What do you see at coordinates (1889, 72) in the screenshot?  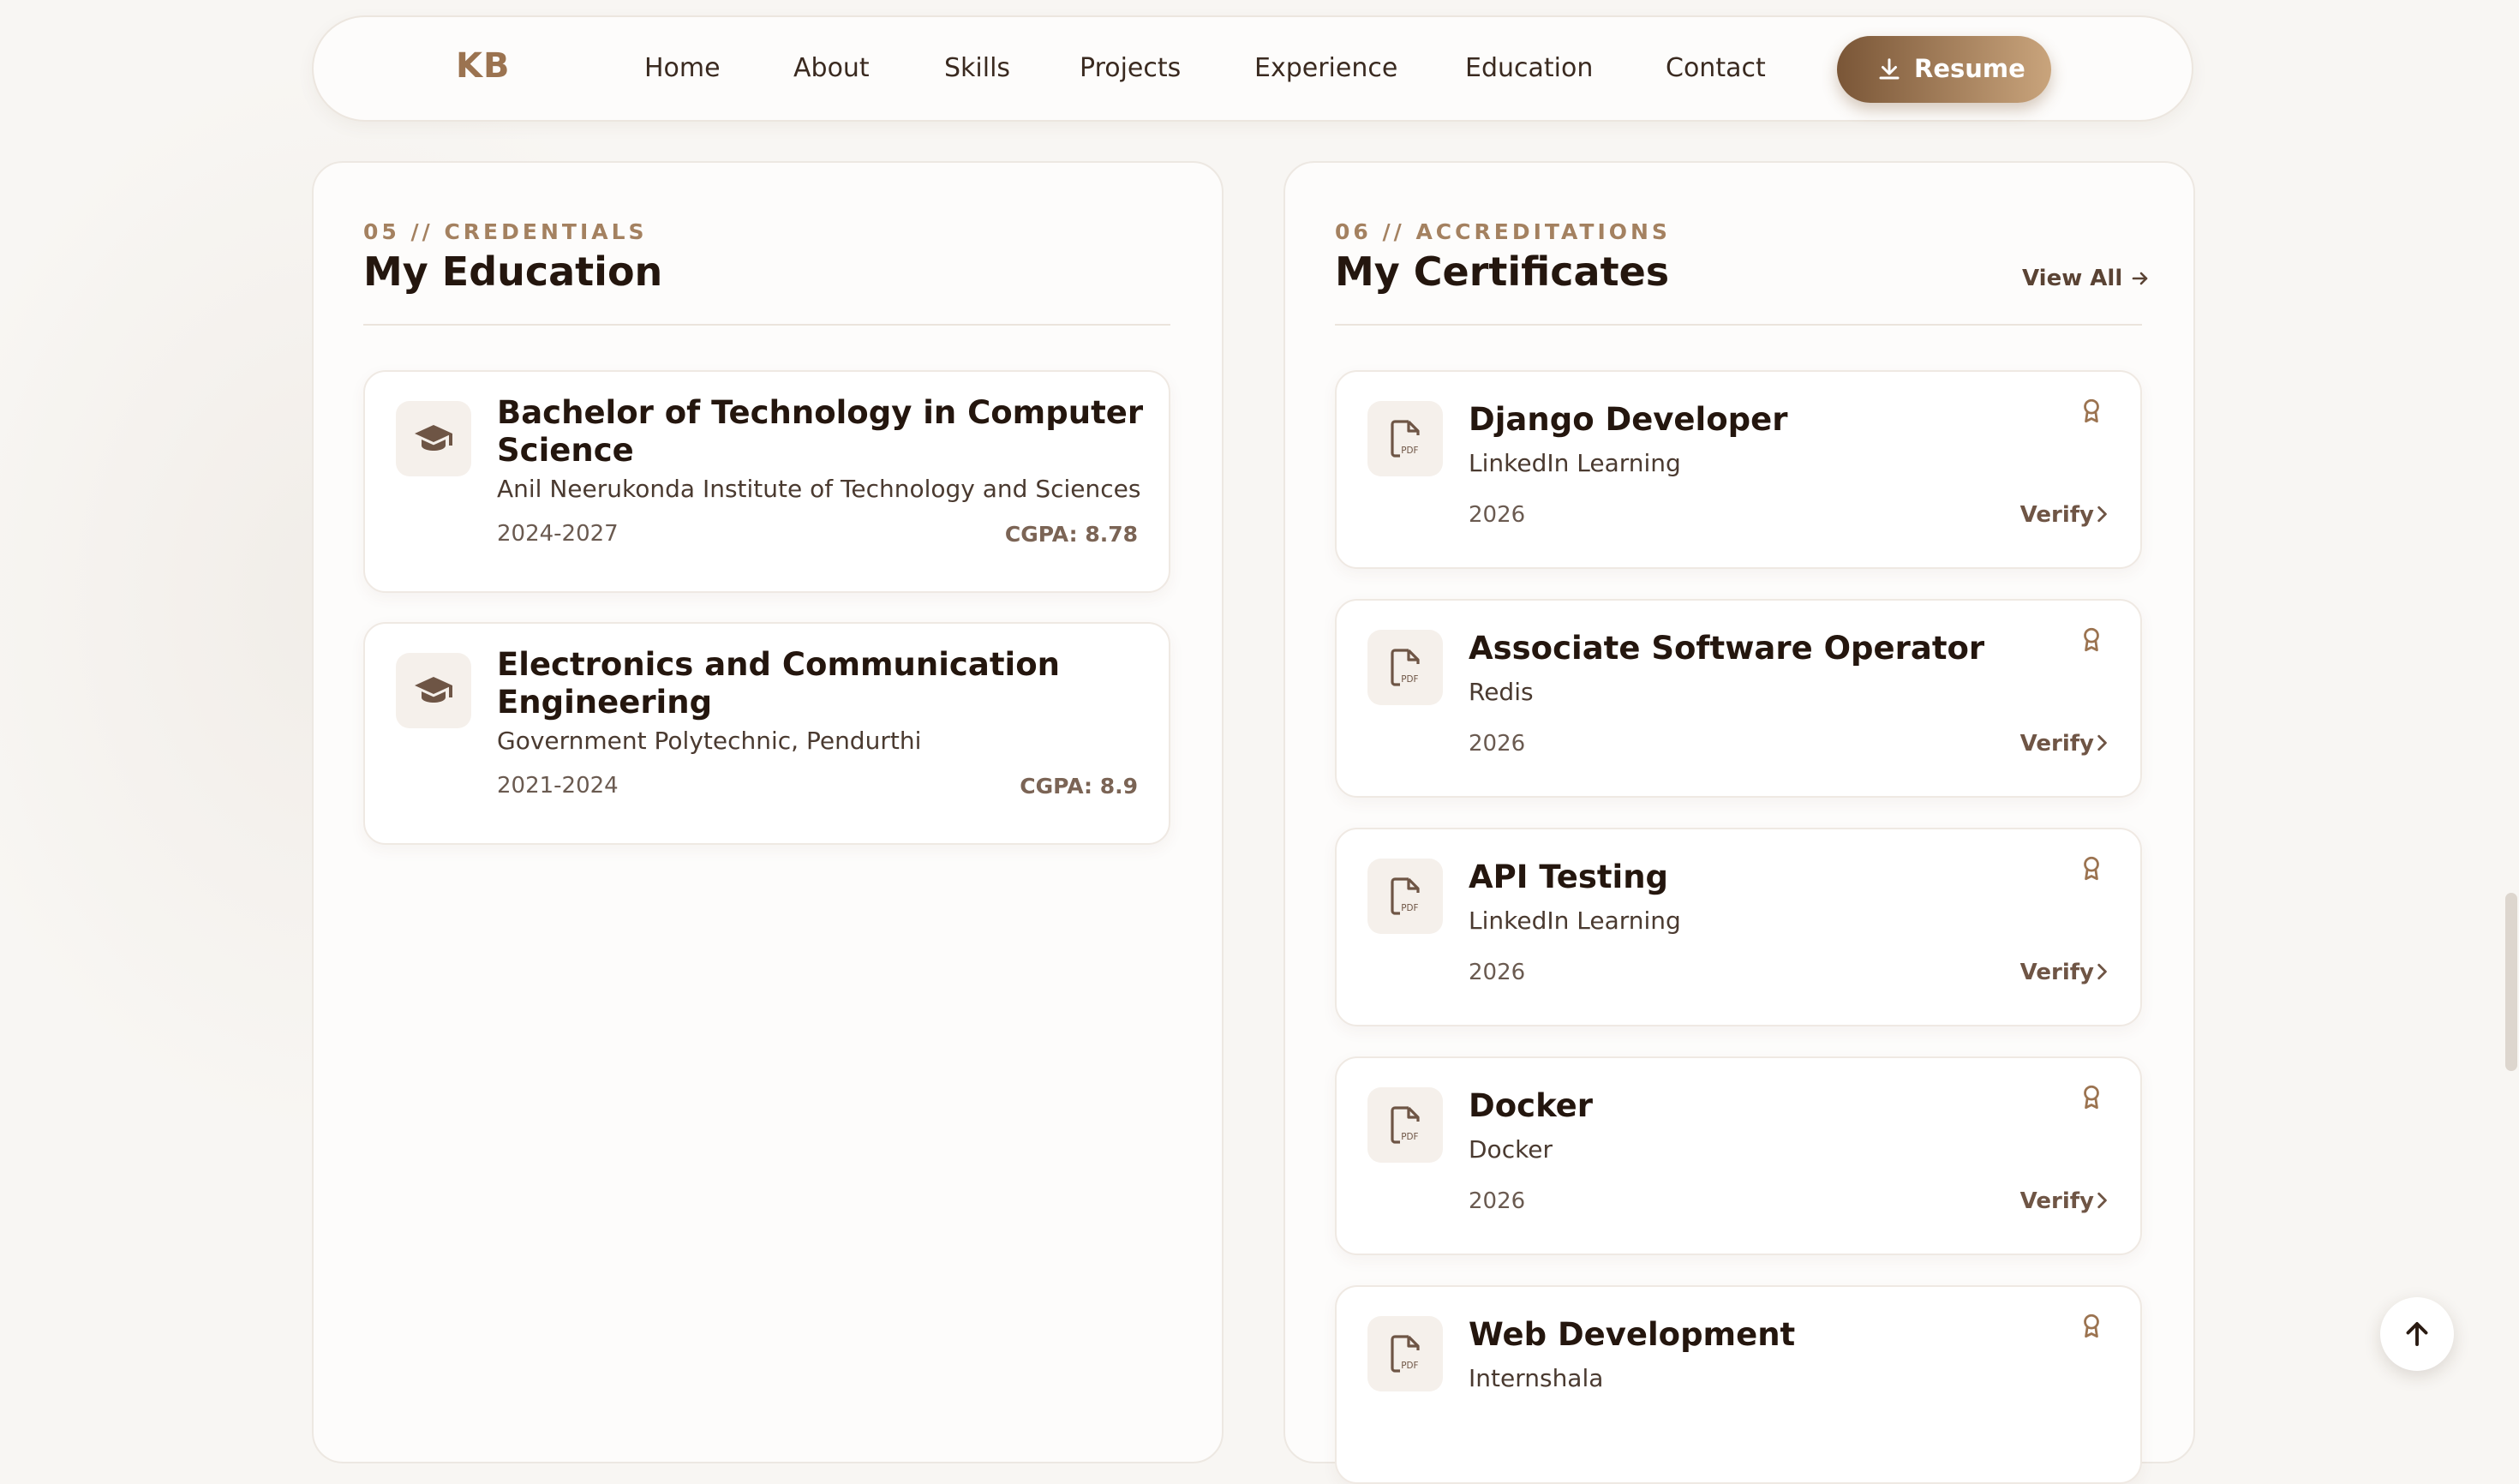 I see `download-icon` at bounding box center [1889, 72].